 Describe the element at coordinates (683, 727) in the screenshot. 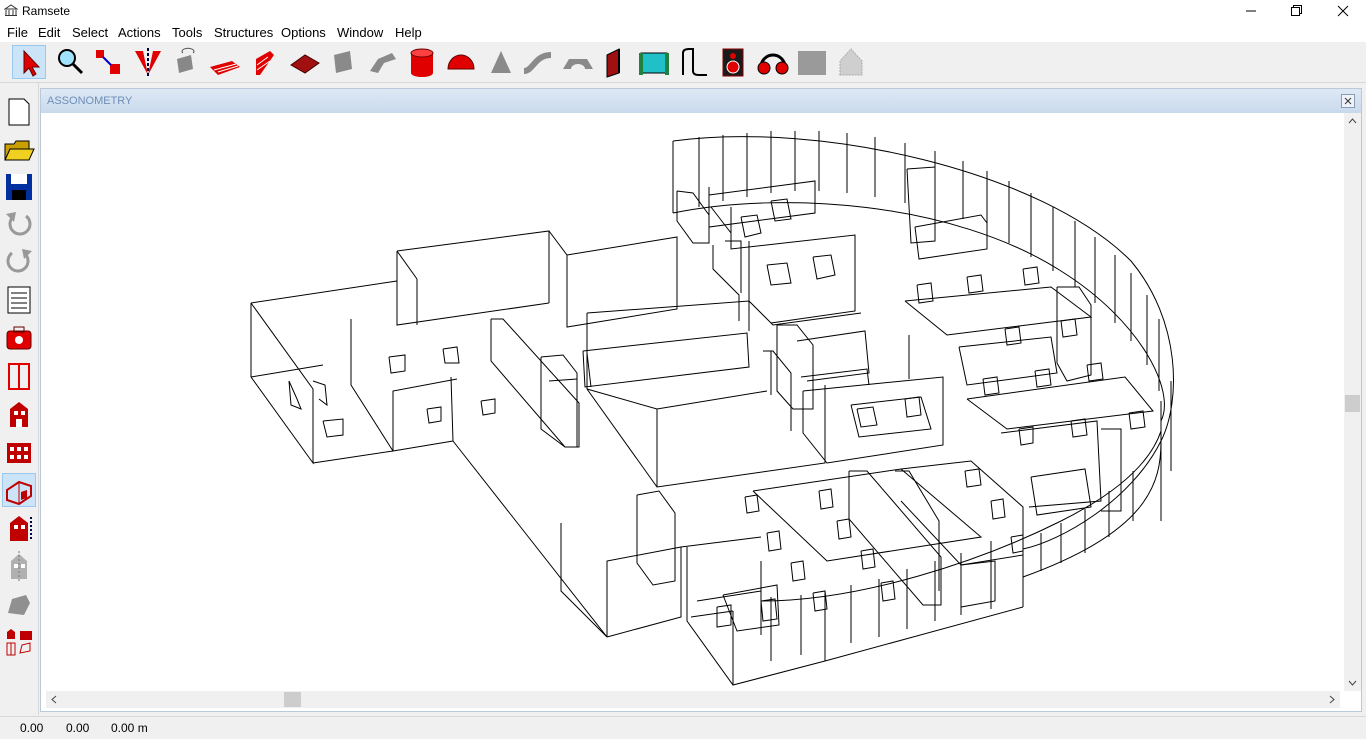

I see `status-bar: 0.00 0.00 0.00 m` at that location.